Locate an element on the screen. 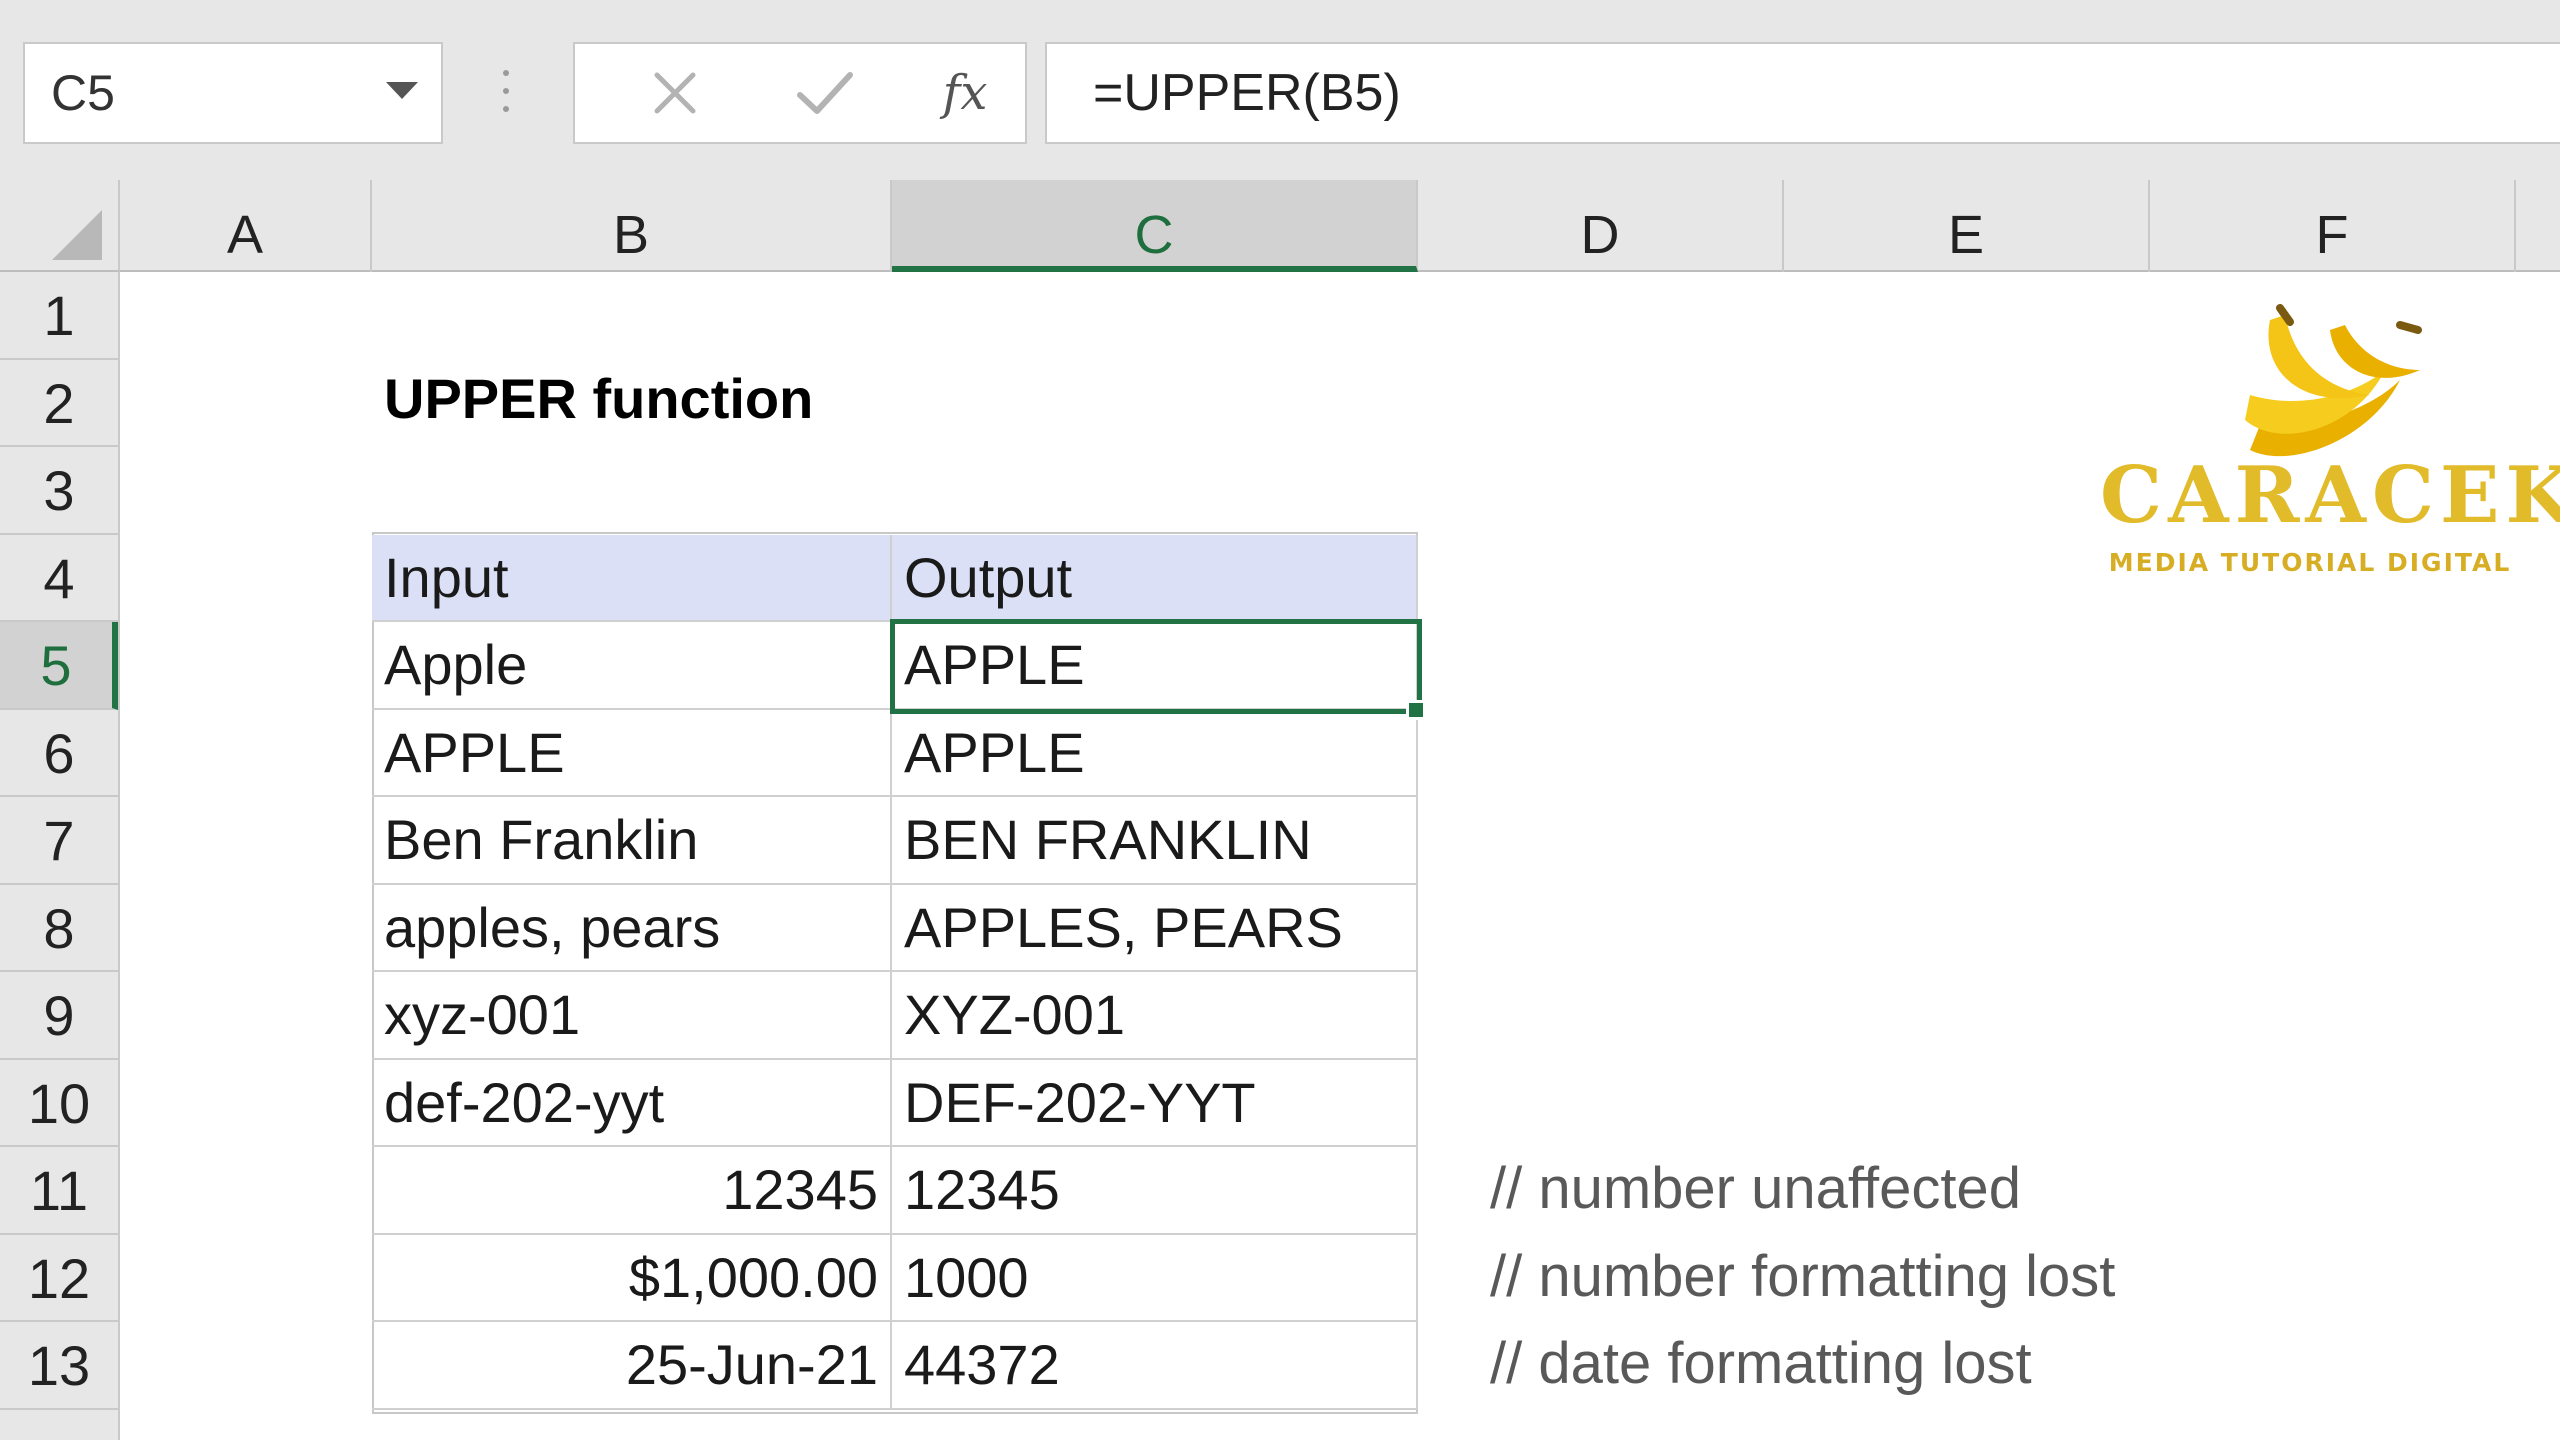  logo: CARACEK MEDIA TUTORIAL DIGITAL is located at coordinates (2330, 445).